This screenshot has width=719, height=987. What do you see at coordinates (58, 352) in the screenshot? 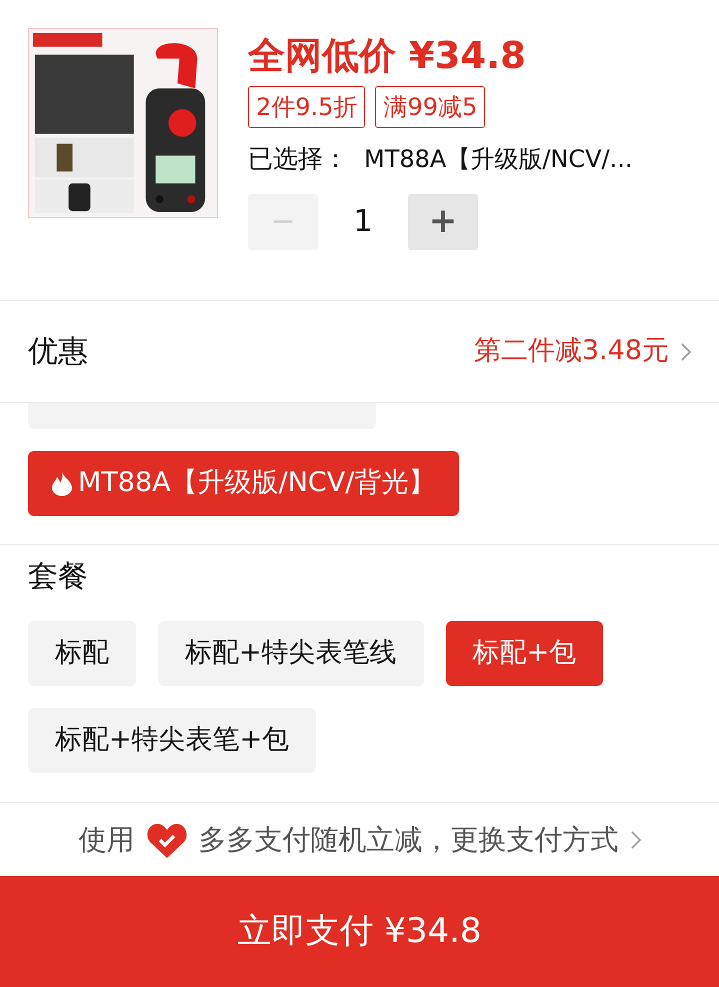
I see `discount-label: 优惠` at bounding box center [58, 352].